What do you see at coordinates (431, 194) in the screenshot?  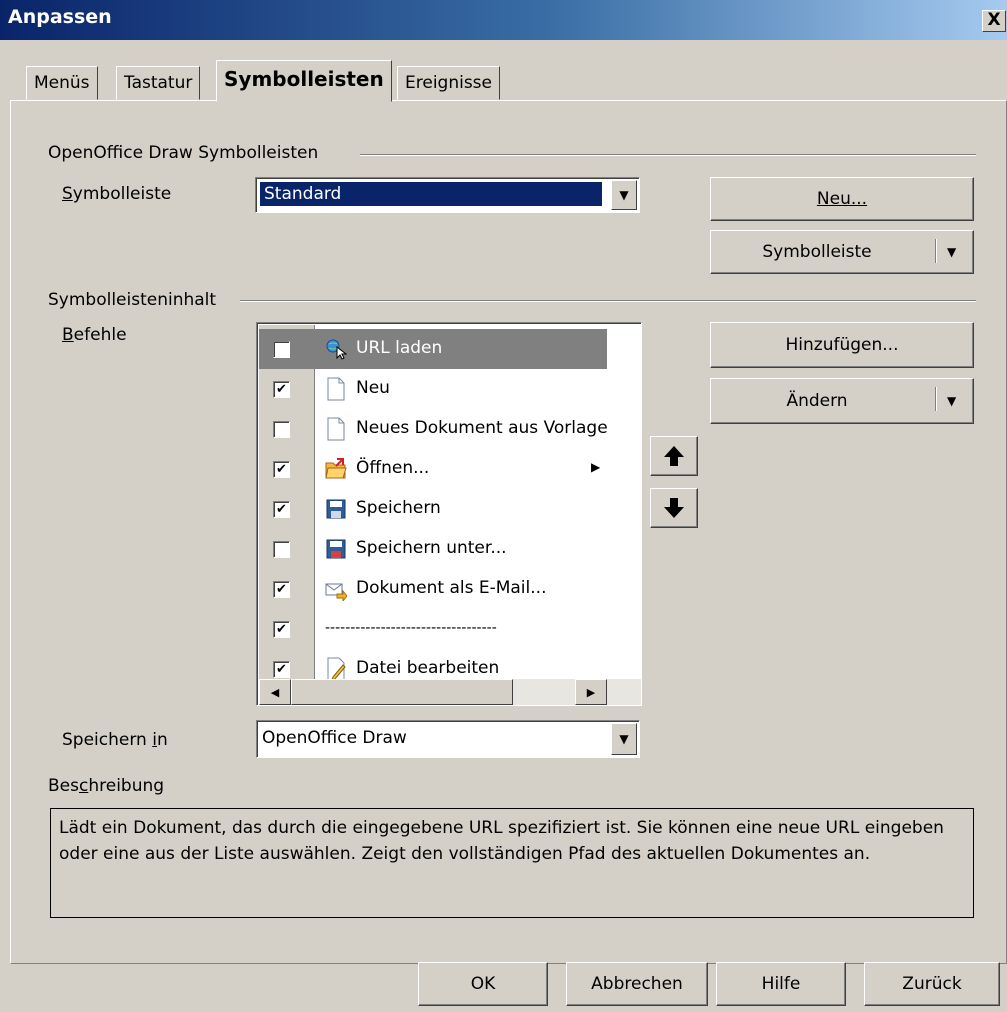 I see `toolbar-select-value: Standard` at bounding box center [431, 194].